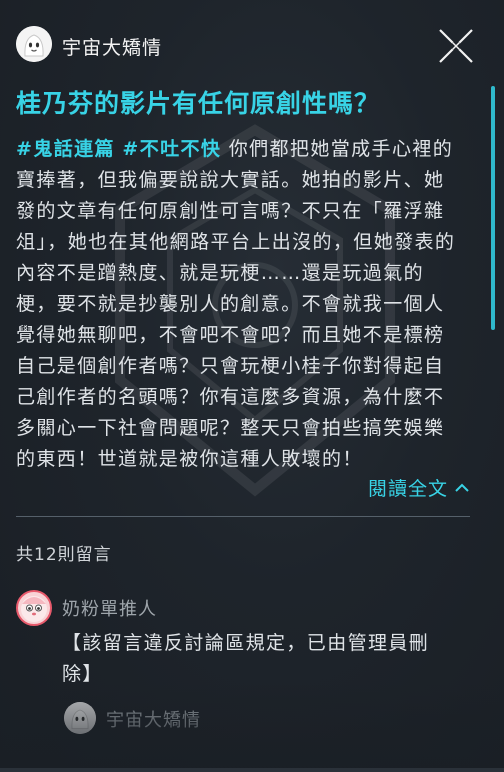 The height and width of the screenshot is (772, 504). I want to click on commenter-name: 奶粉單推人, so click(109, 608).